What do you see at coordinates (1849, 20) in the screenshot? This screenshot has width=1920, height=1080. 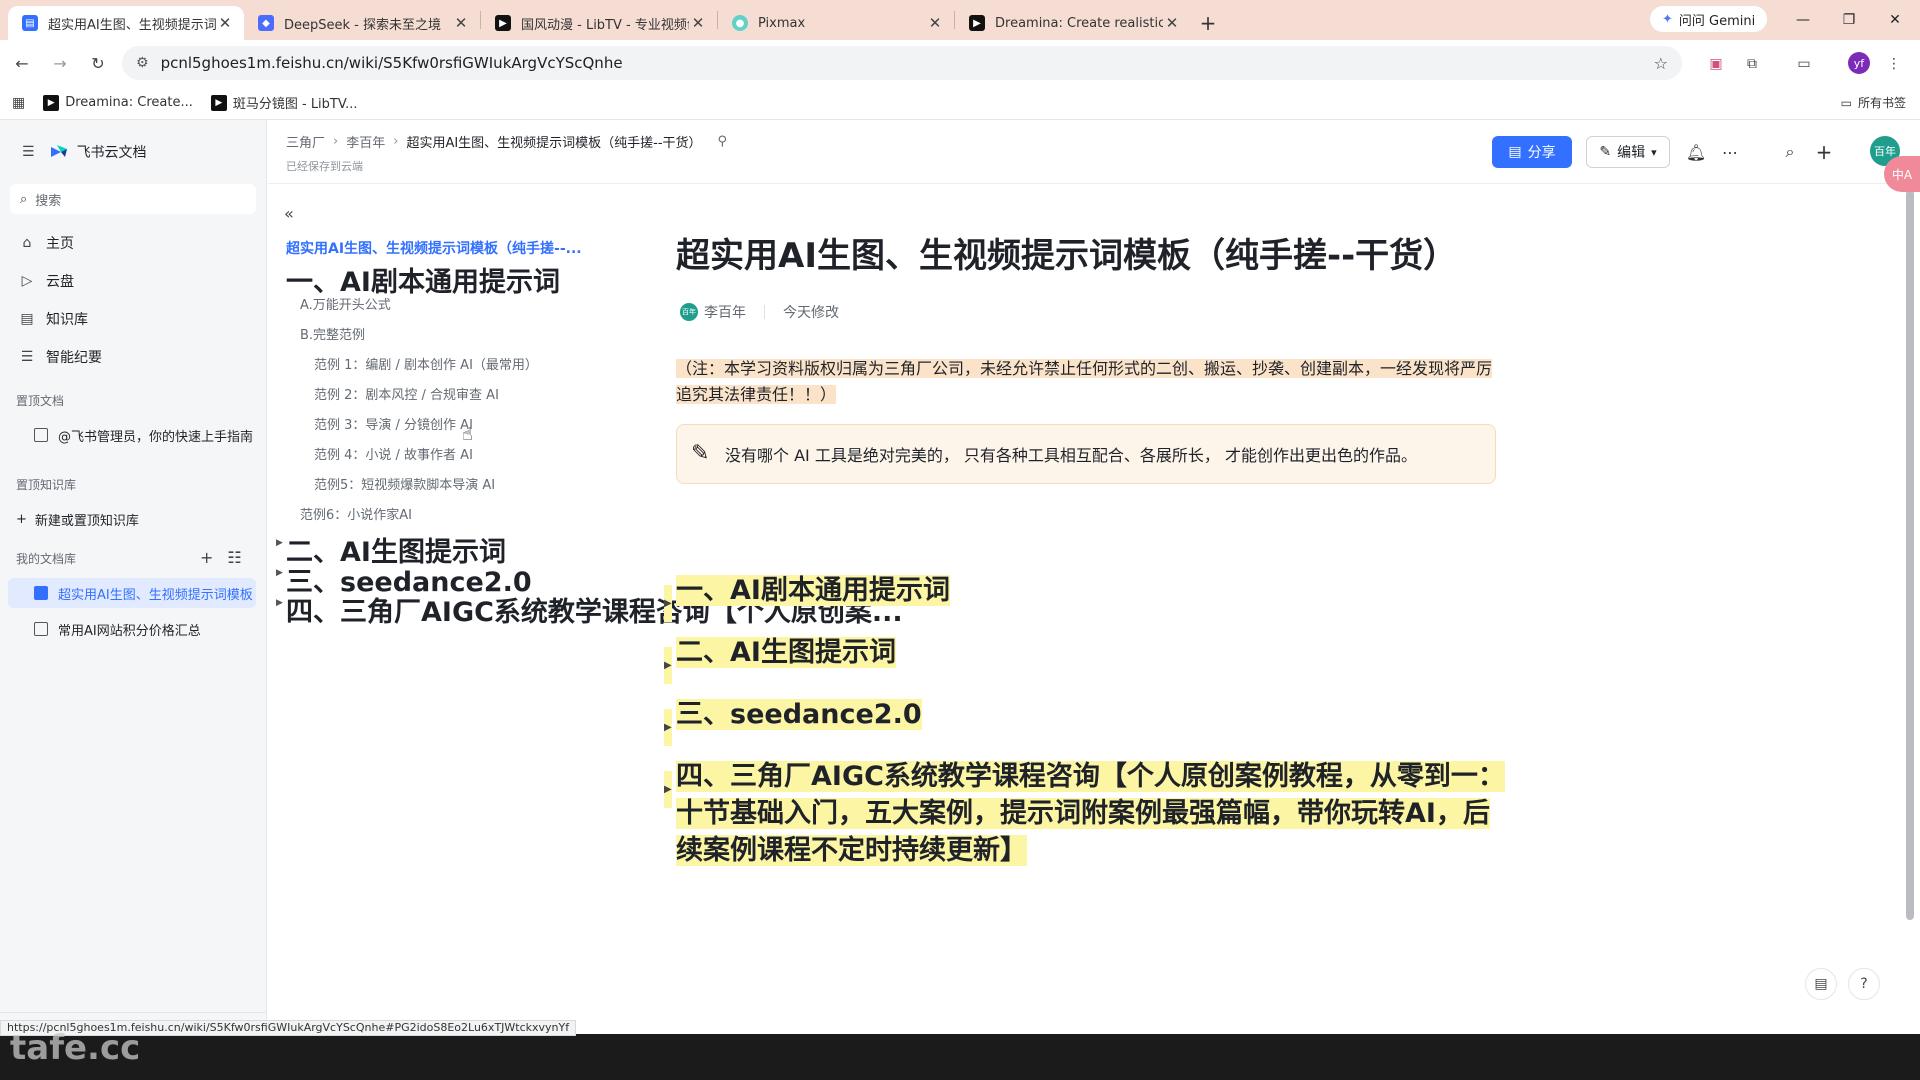 I see `restore-icon: ❐` at bounding box center [1849, 20].